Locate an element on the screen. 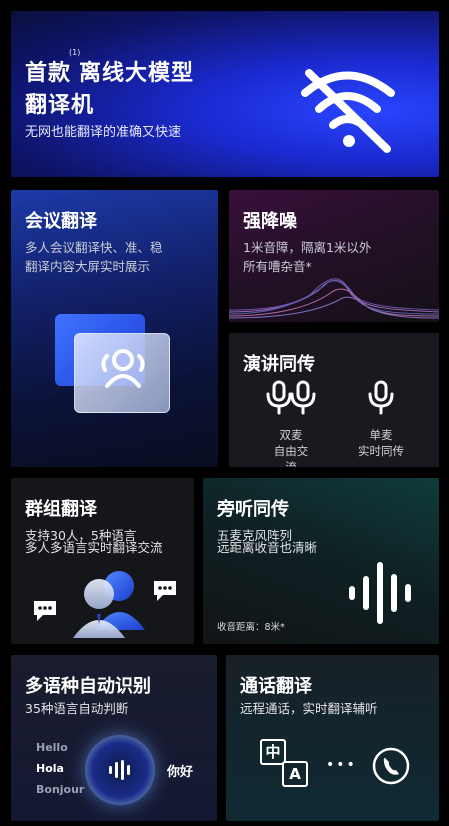 This screenshot has width=449, height=826. group-translation-card: 群组翻译 支持30人，5种语言 多人多语言实时翻译交流 is located at coordinates (102, 561).